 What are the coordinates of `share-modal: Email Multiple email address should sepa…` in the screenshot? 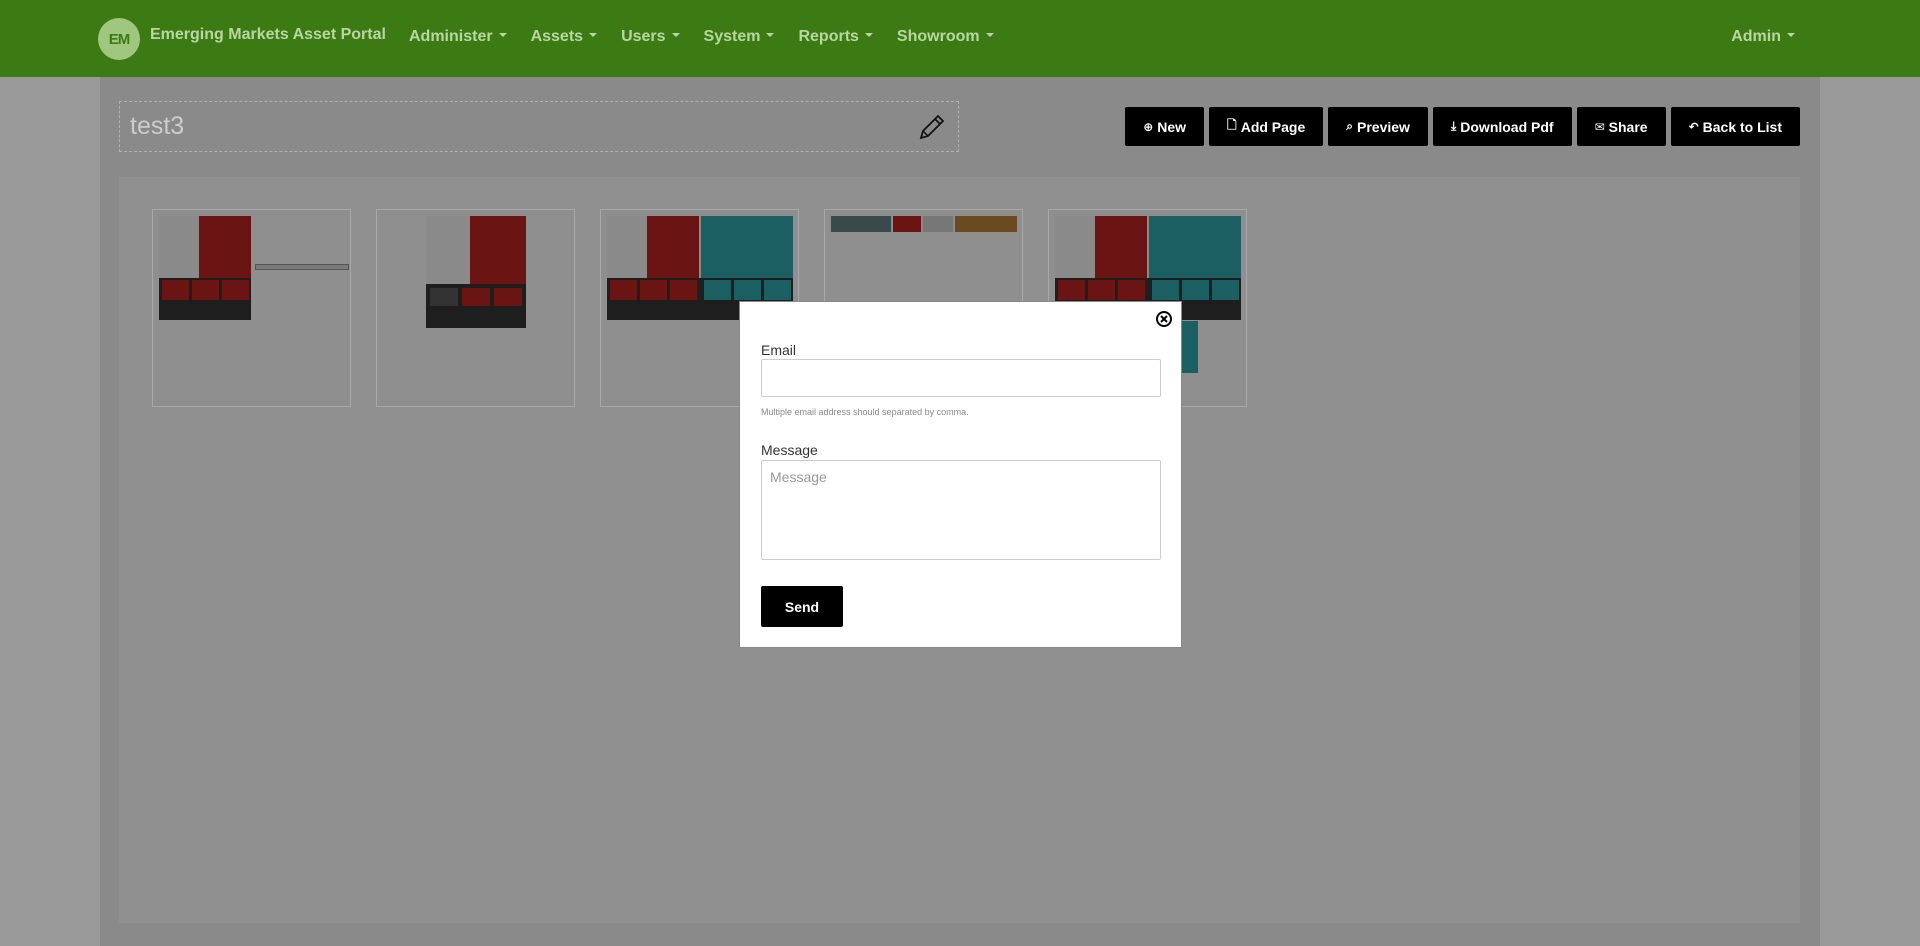 It's located at (960, 474).